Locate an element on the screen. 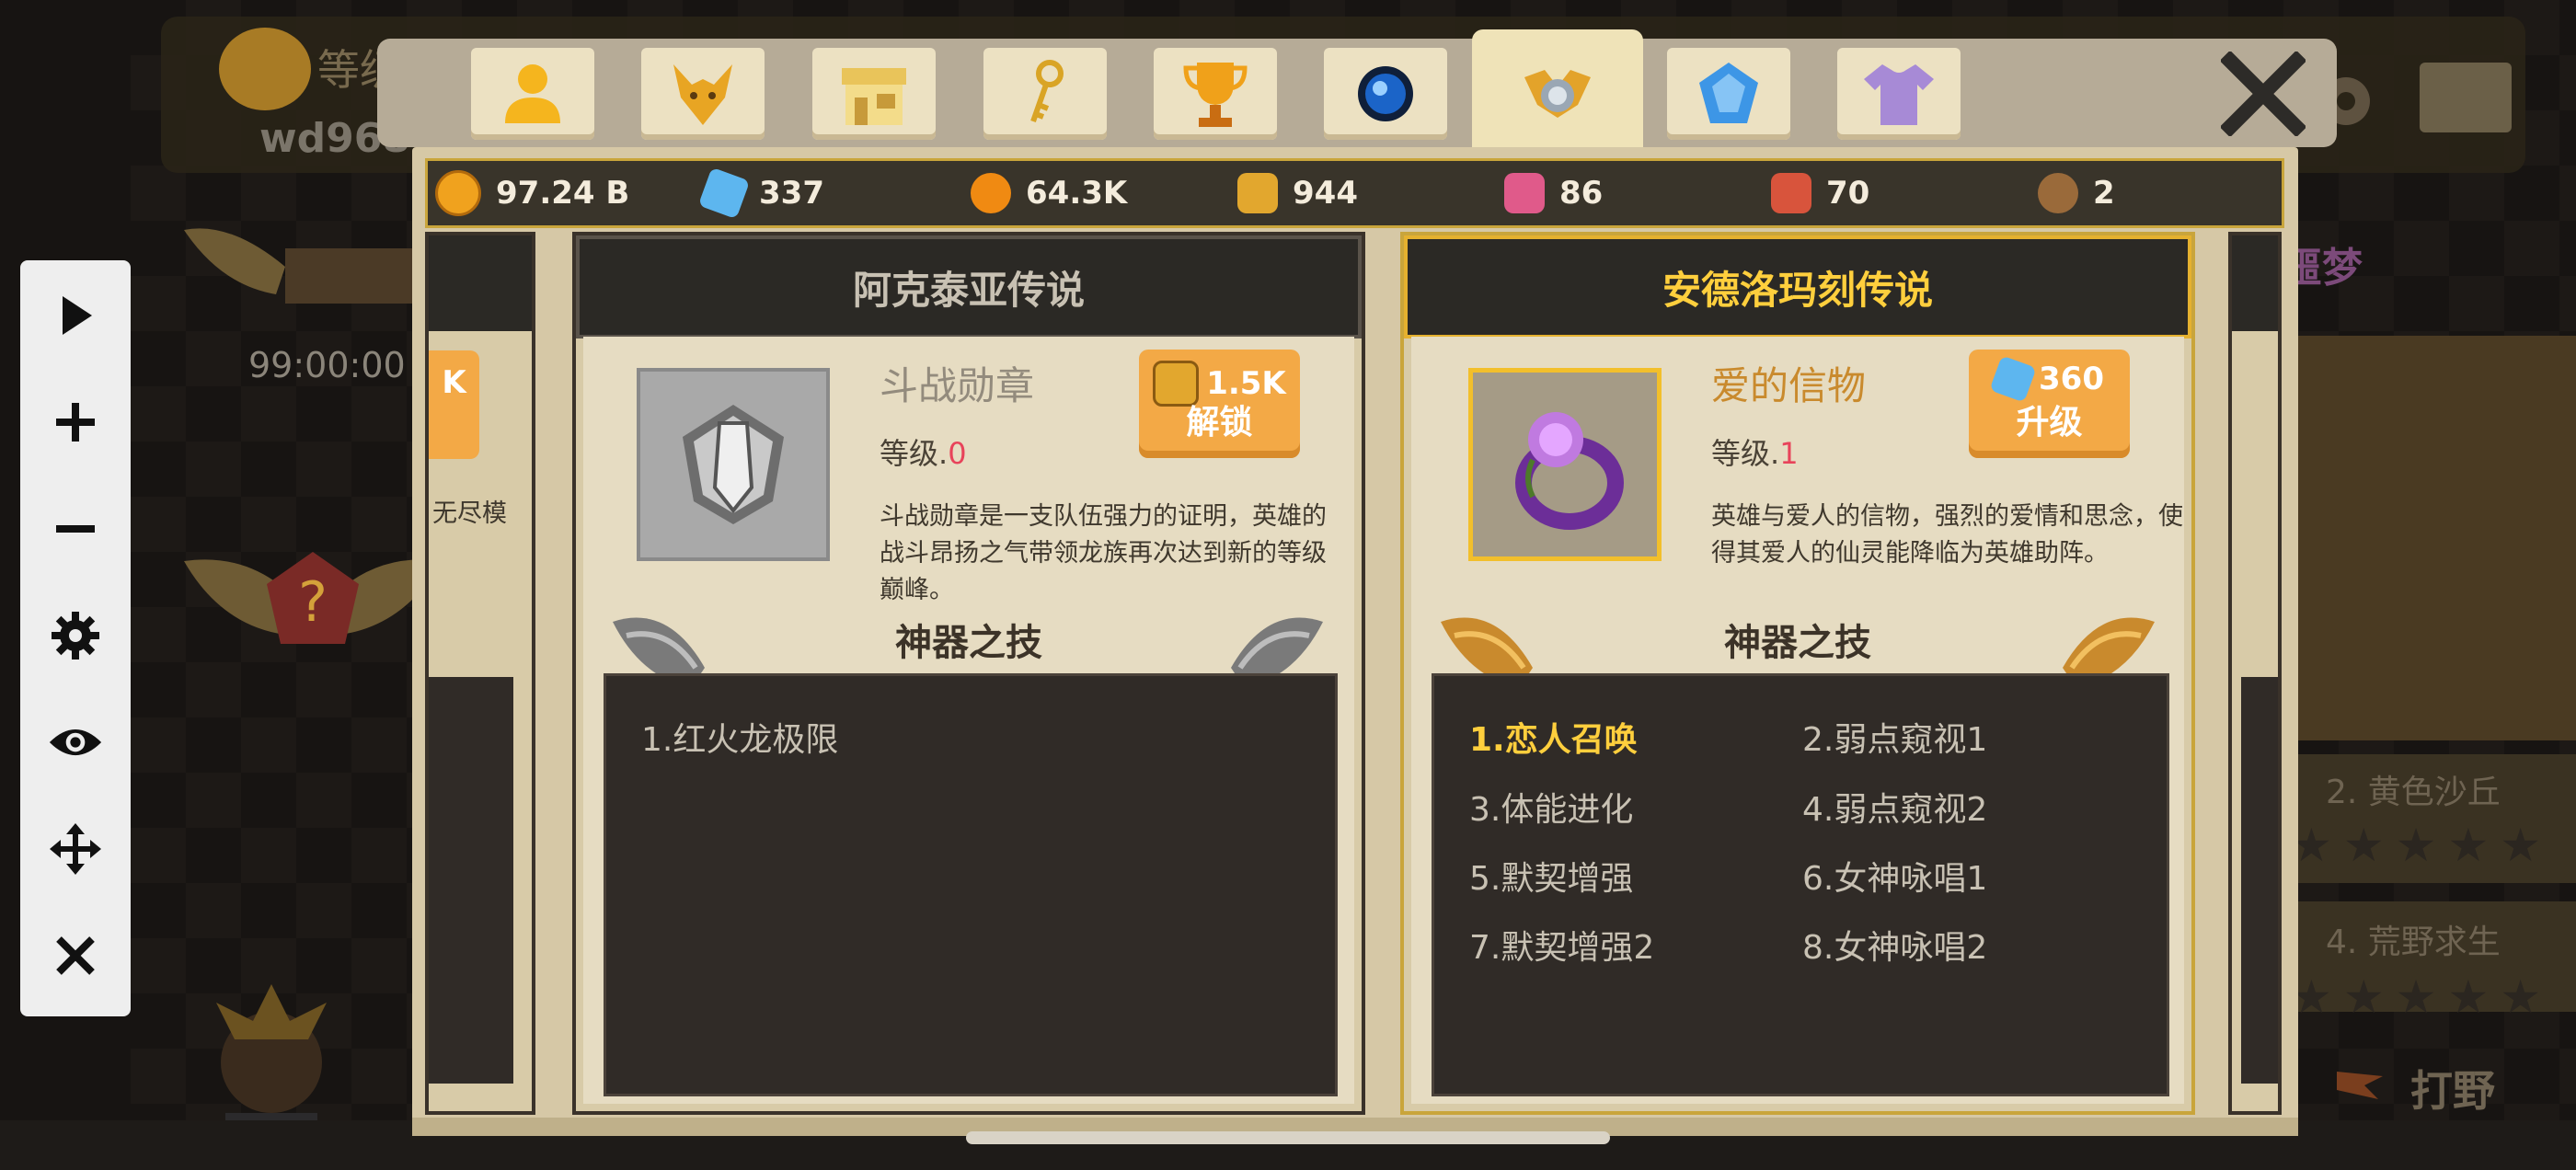 The image size is (2576, 1170). diamond-icon is located at coordinates (724, 193).